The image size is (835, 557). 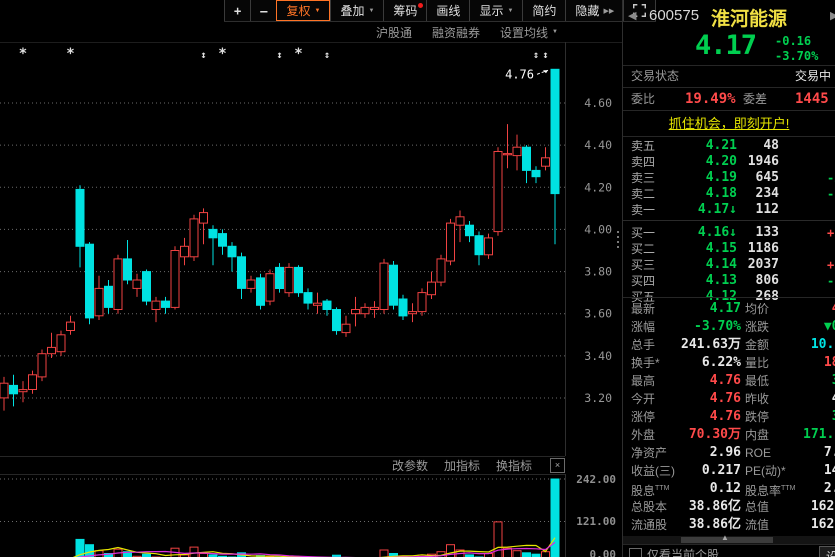 What do you see at coordinates (529, 32) in the screenshot?
I see `ma-setting-link: 设置均线 ▼` at bounding box center [529, 32].